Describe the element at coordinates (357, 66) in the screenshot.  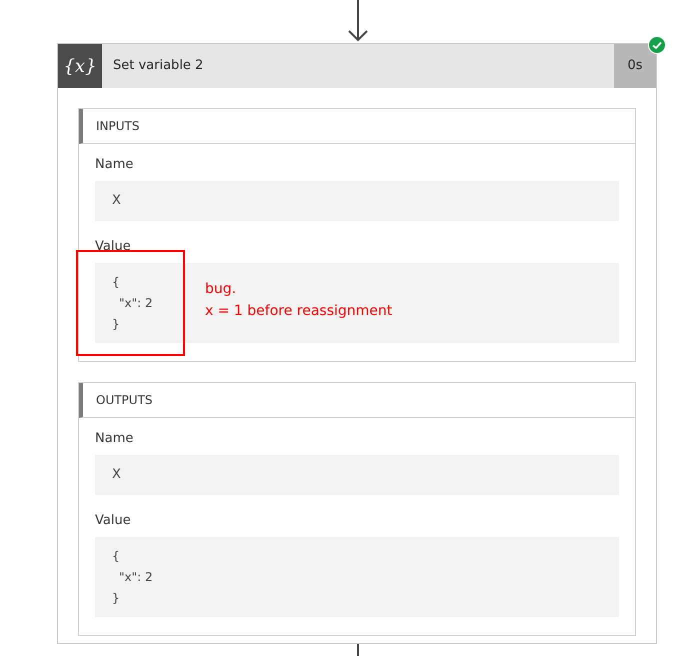
I see `card-header: {x} Set variable 2 0s` at that location.